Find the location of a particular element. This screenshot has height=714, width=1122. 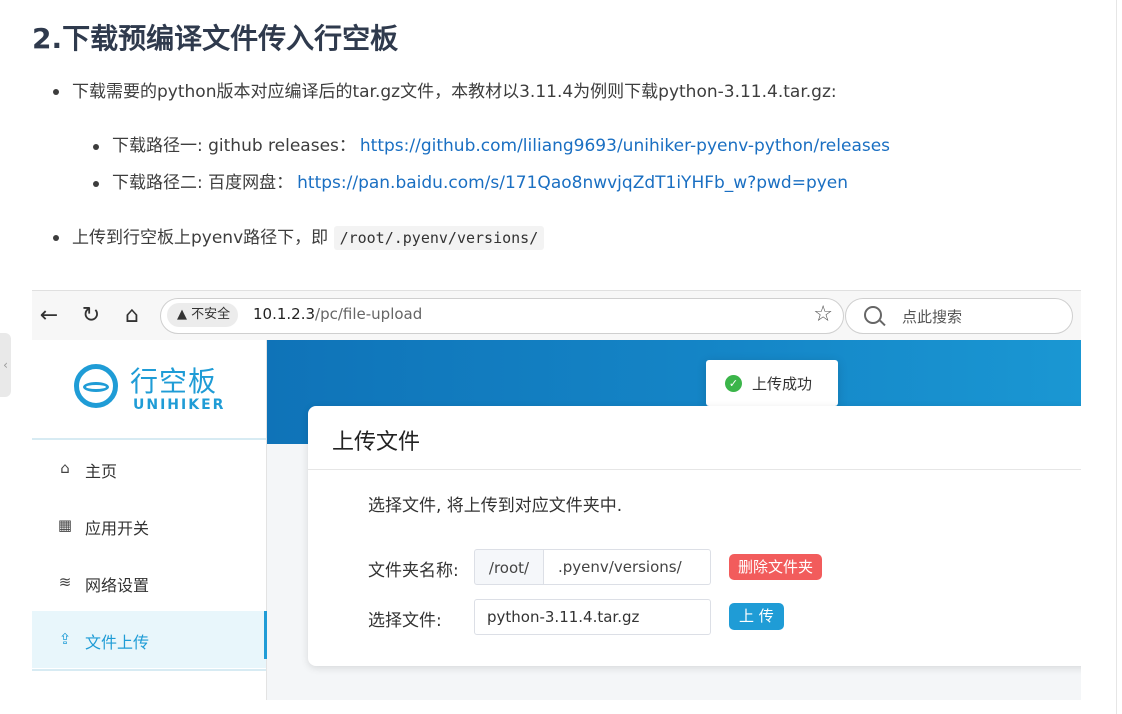

page-divider is located at coordinates (1116, 357).